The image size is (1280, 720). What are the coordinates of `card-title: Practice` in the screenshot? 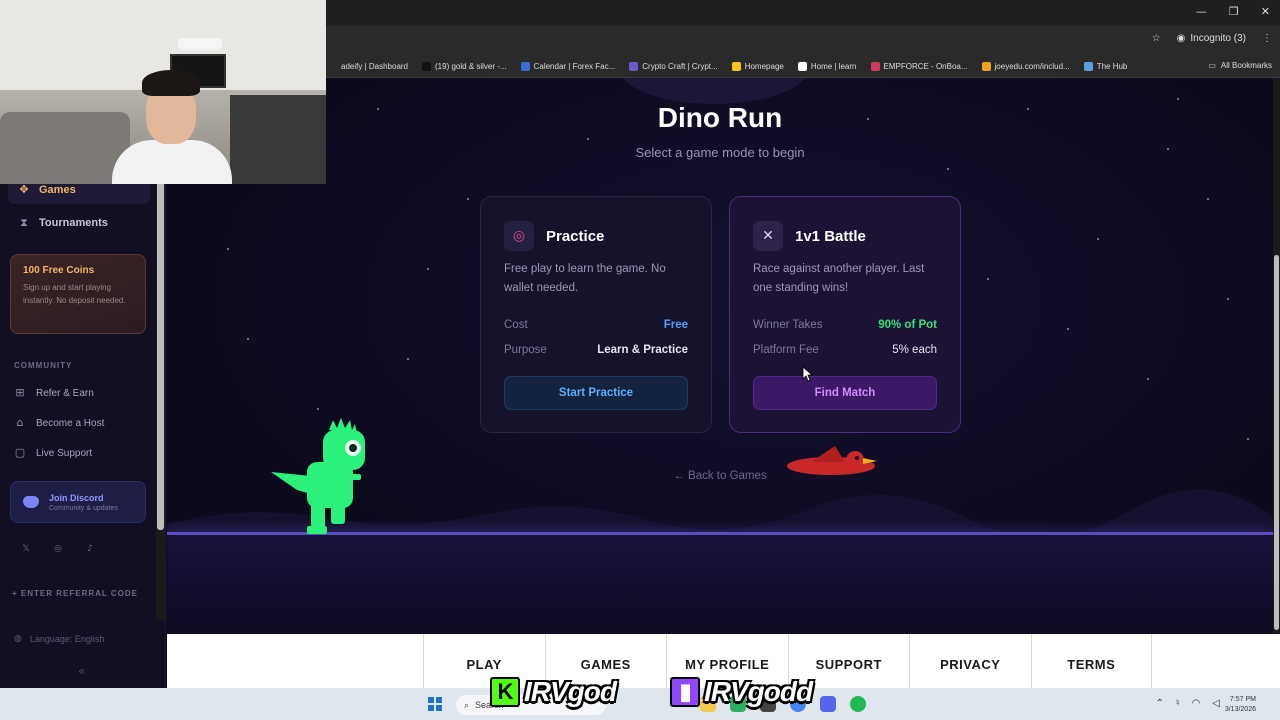 It's located at (575, 236).